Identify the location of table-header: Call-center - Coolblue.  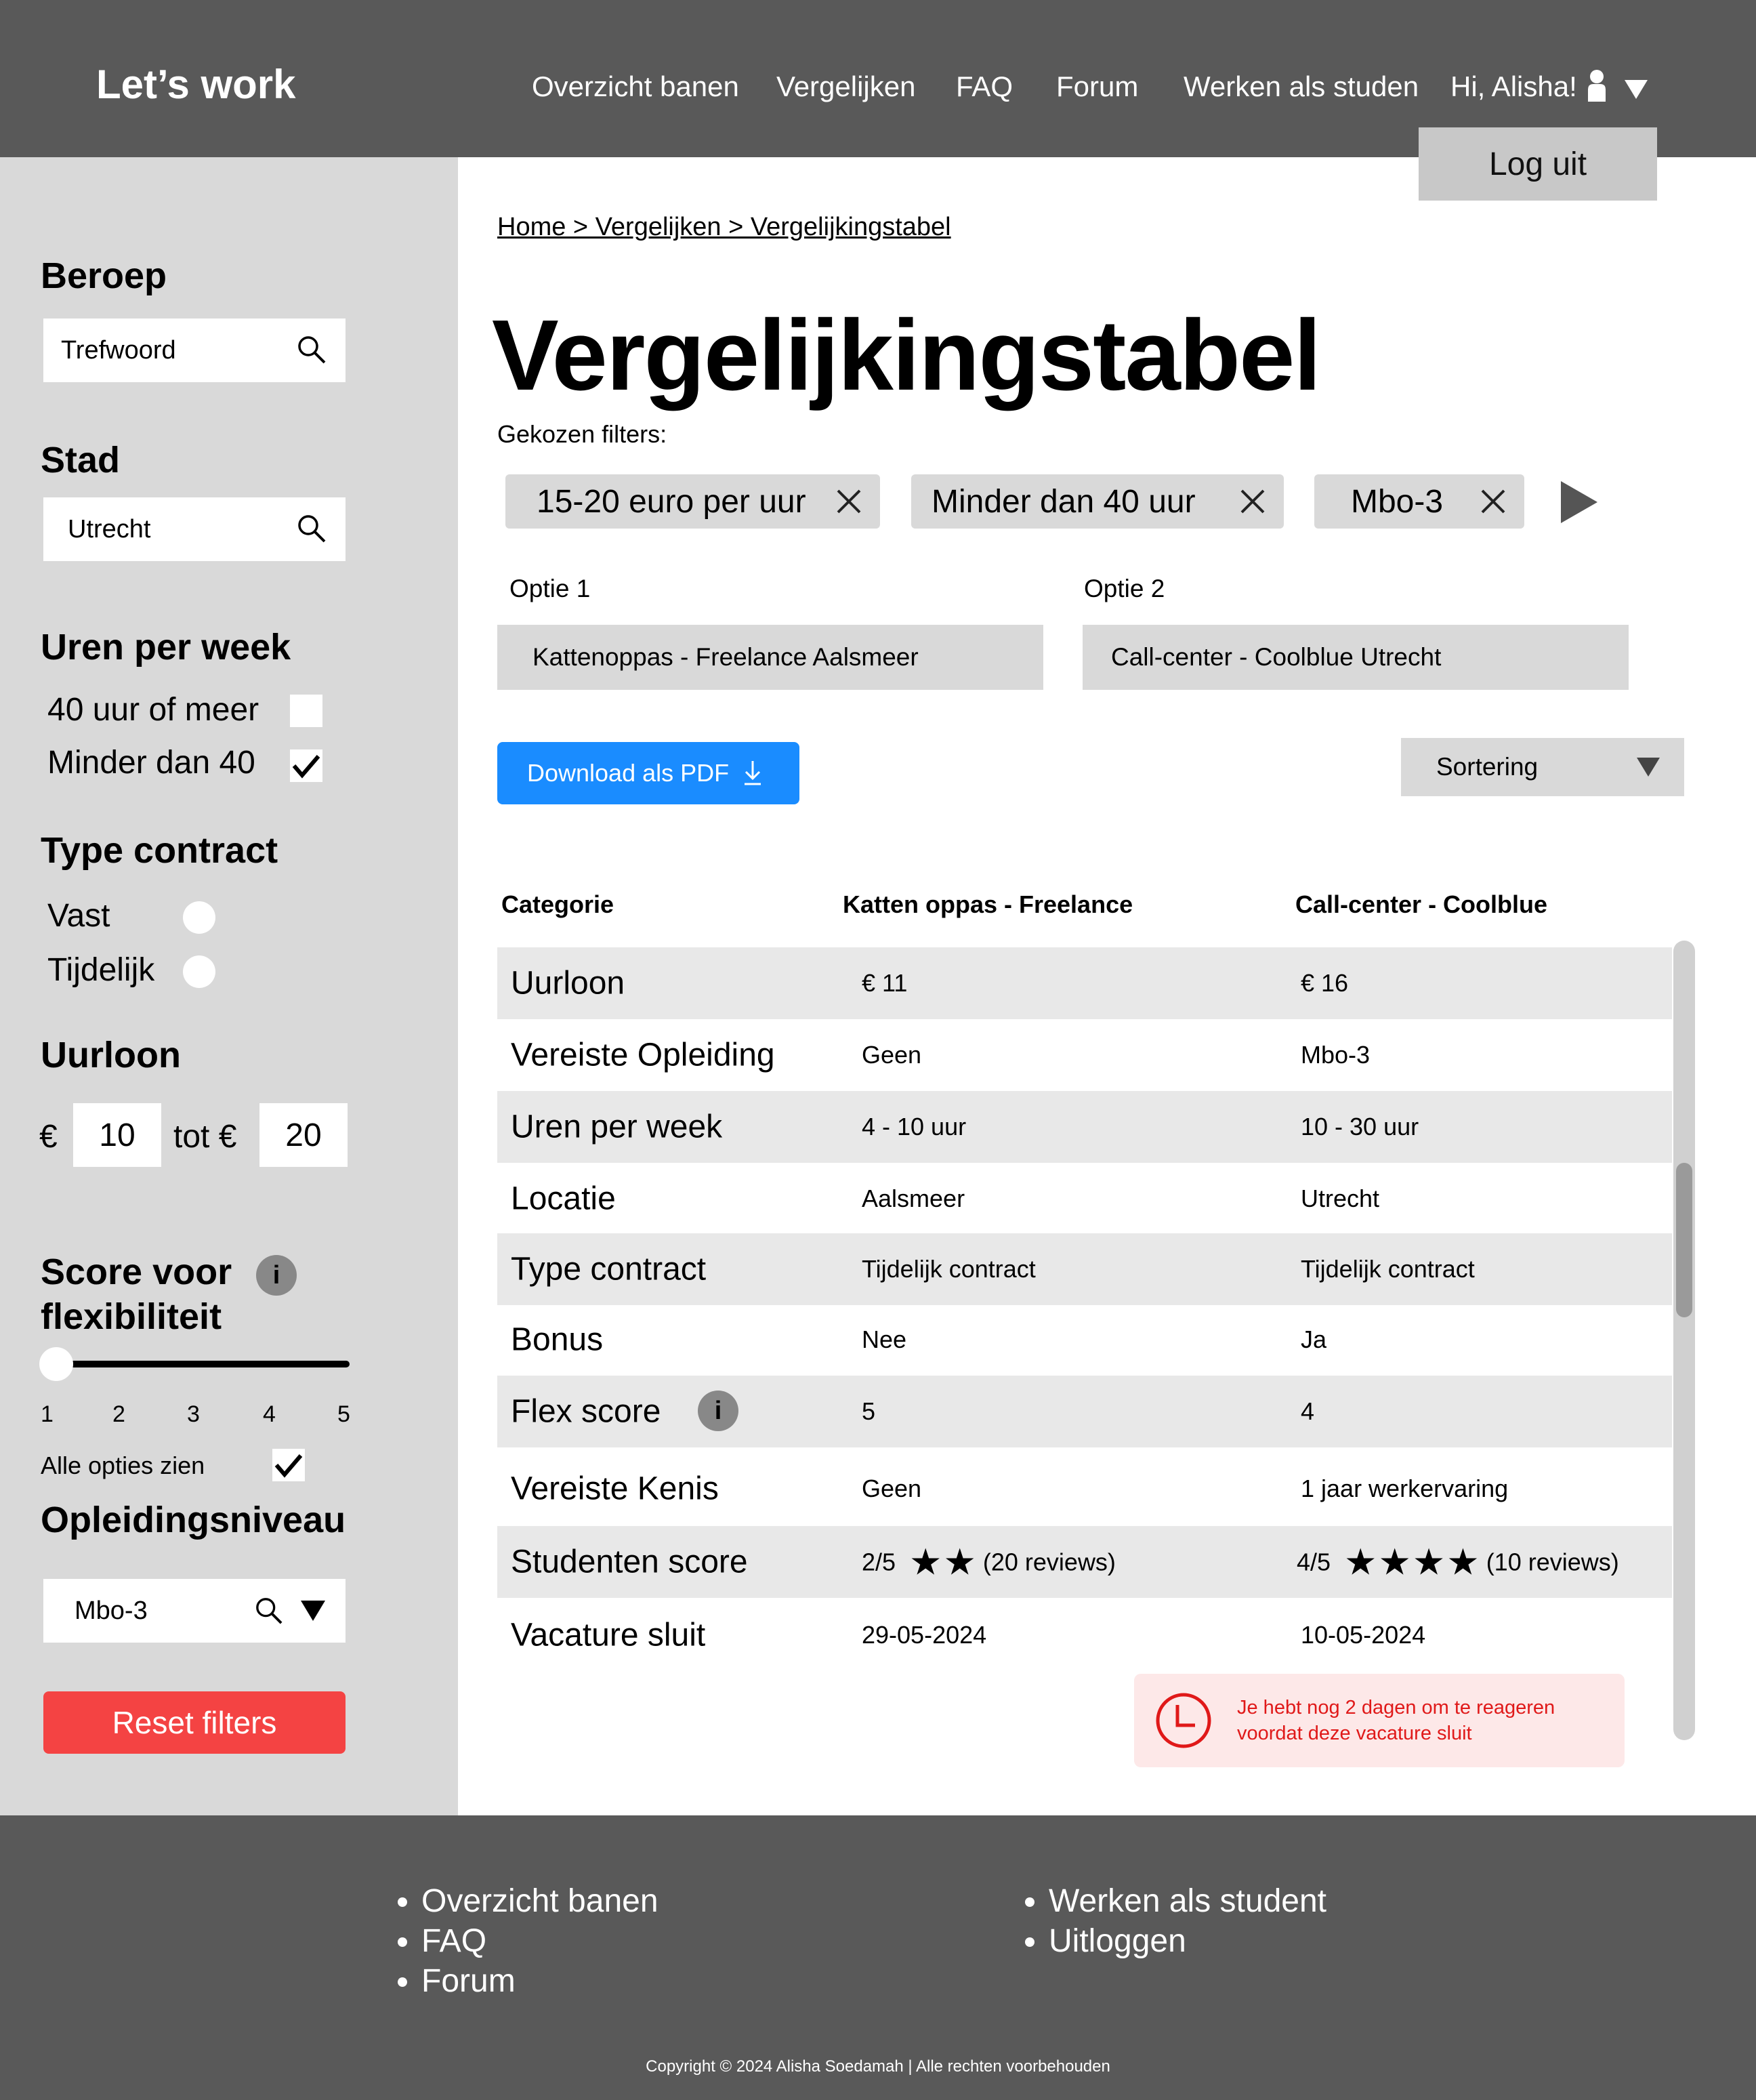
(1421, 904).